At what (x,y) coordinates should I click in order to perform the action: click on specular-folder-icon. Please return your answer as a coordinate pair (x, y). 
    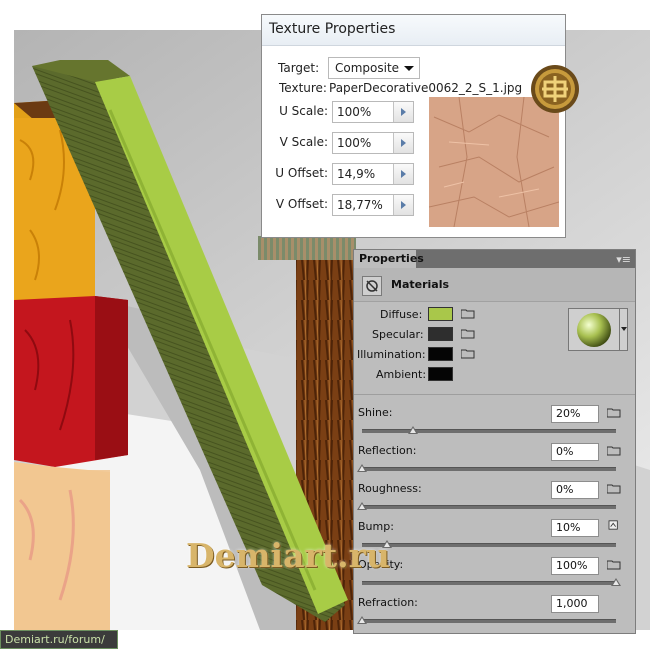
    Looking at the image, I should click on (468, 334).